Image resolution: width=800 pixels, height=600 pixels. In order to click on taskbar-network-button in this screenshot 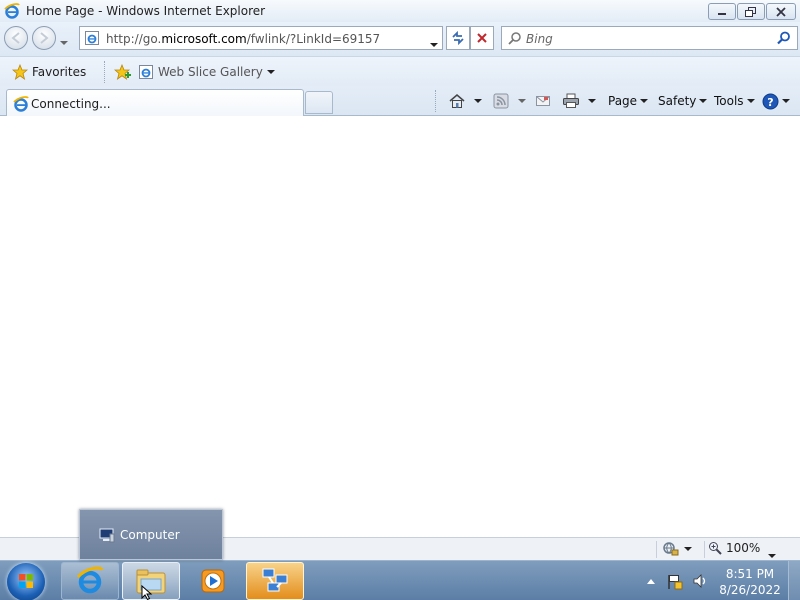, I will do `click(275, 581)`.